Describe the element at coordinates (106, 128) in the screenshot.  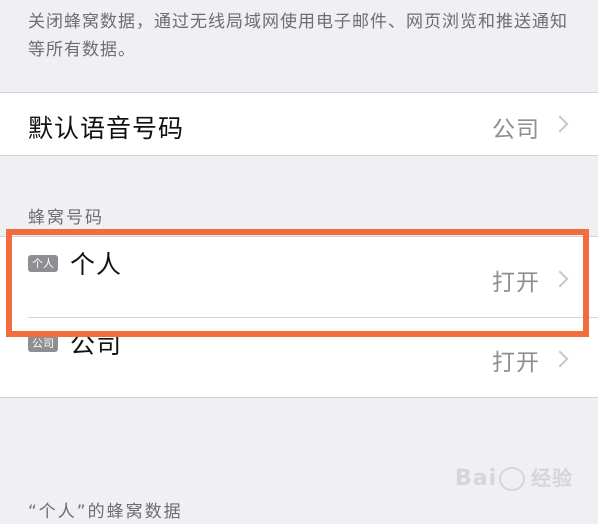
I see `default-voice-line-label: 默认语音号码` at that location.